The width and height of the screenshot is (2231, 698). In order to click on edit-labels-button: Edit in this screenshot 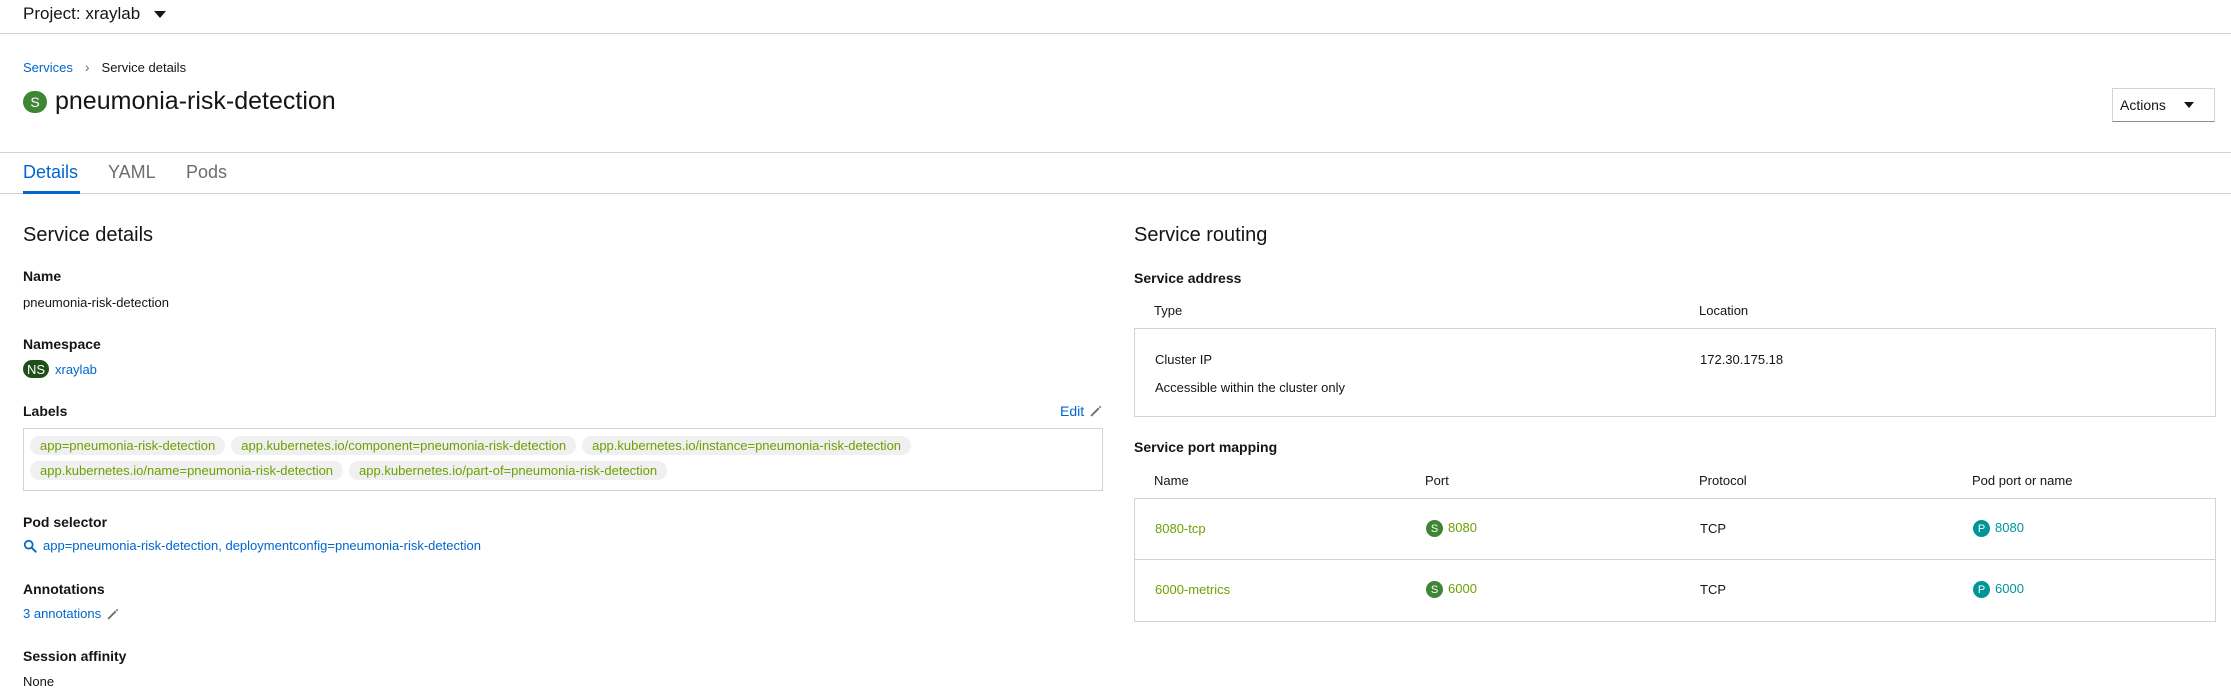, I will do `click(1081, 411)`.